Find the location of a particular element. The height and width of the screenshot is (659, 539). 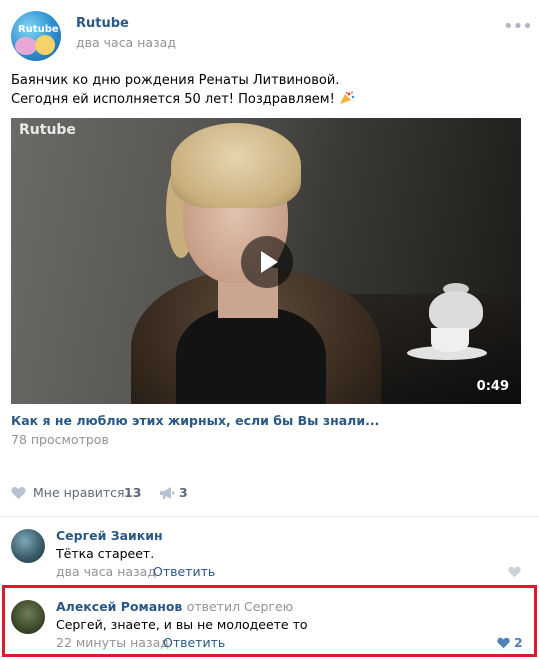

comment-author: Сергей Заикин is located at coordinates (109, 535).